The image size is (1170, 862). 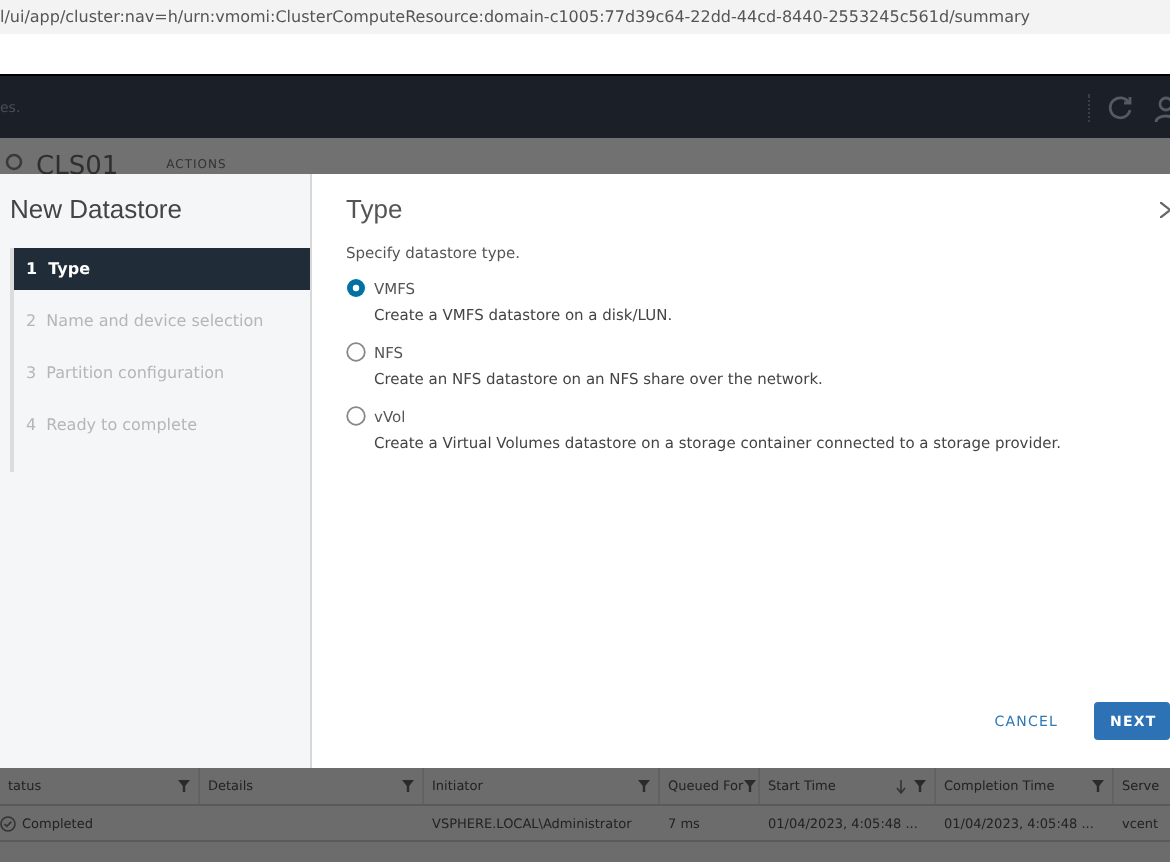 I want to click on url-text: l/ui/app/cluster:nav=h/urn:vmomi:ClusterComputeResource:domain-c1005:77d39c64-22dd-44cd-8440-2553245c561d/summary, so click(x=515, y=17).